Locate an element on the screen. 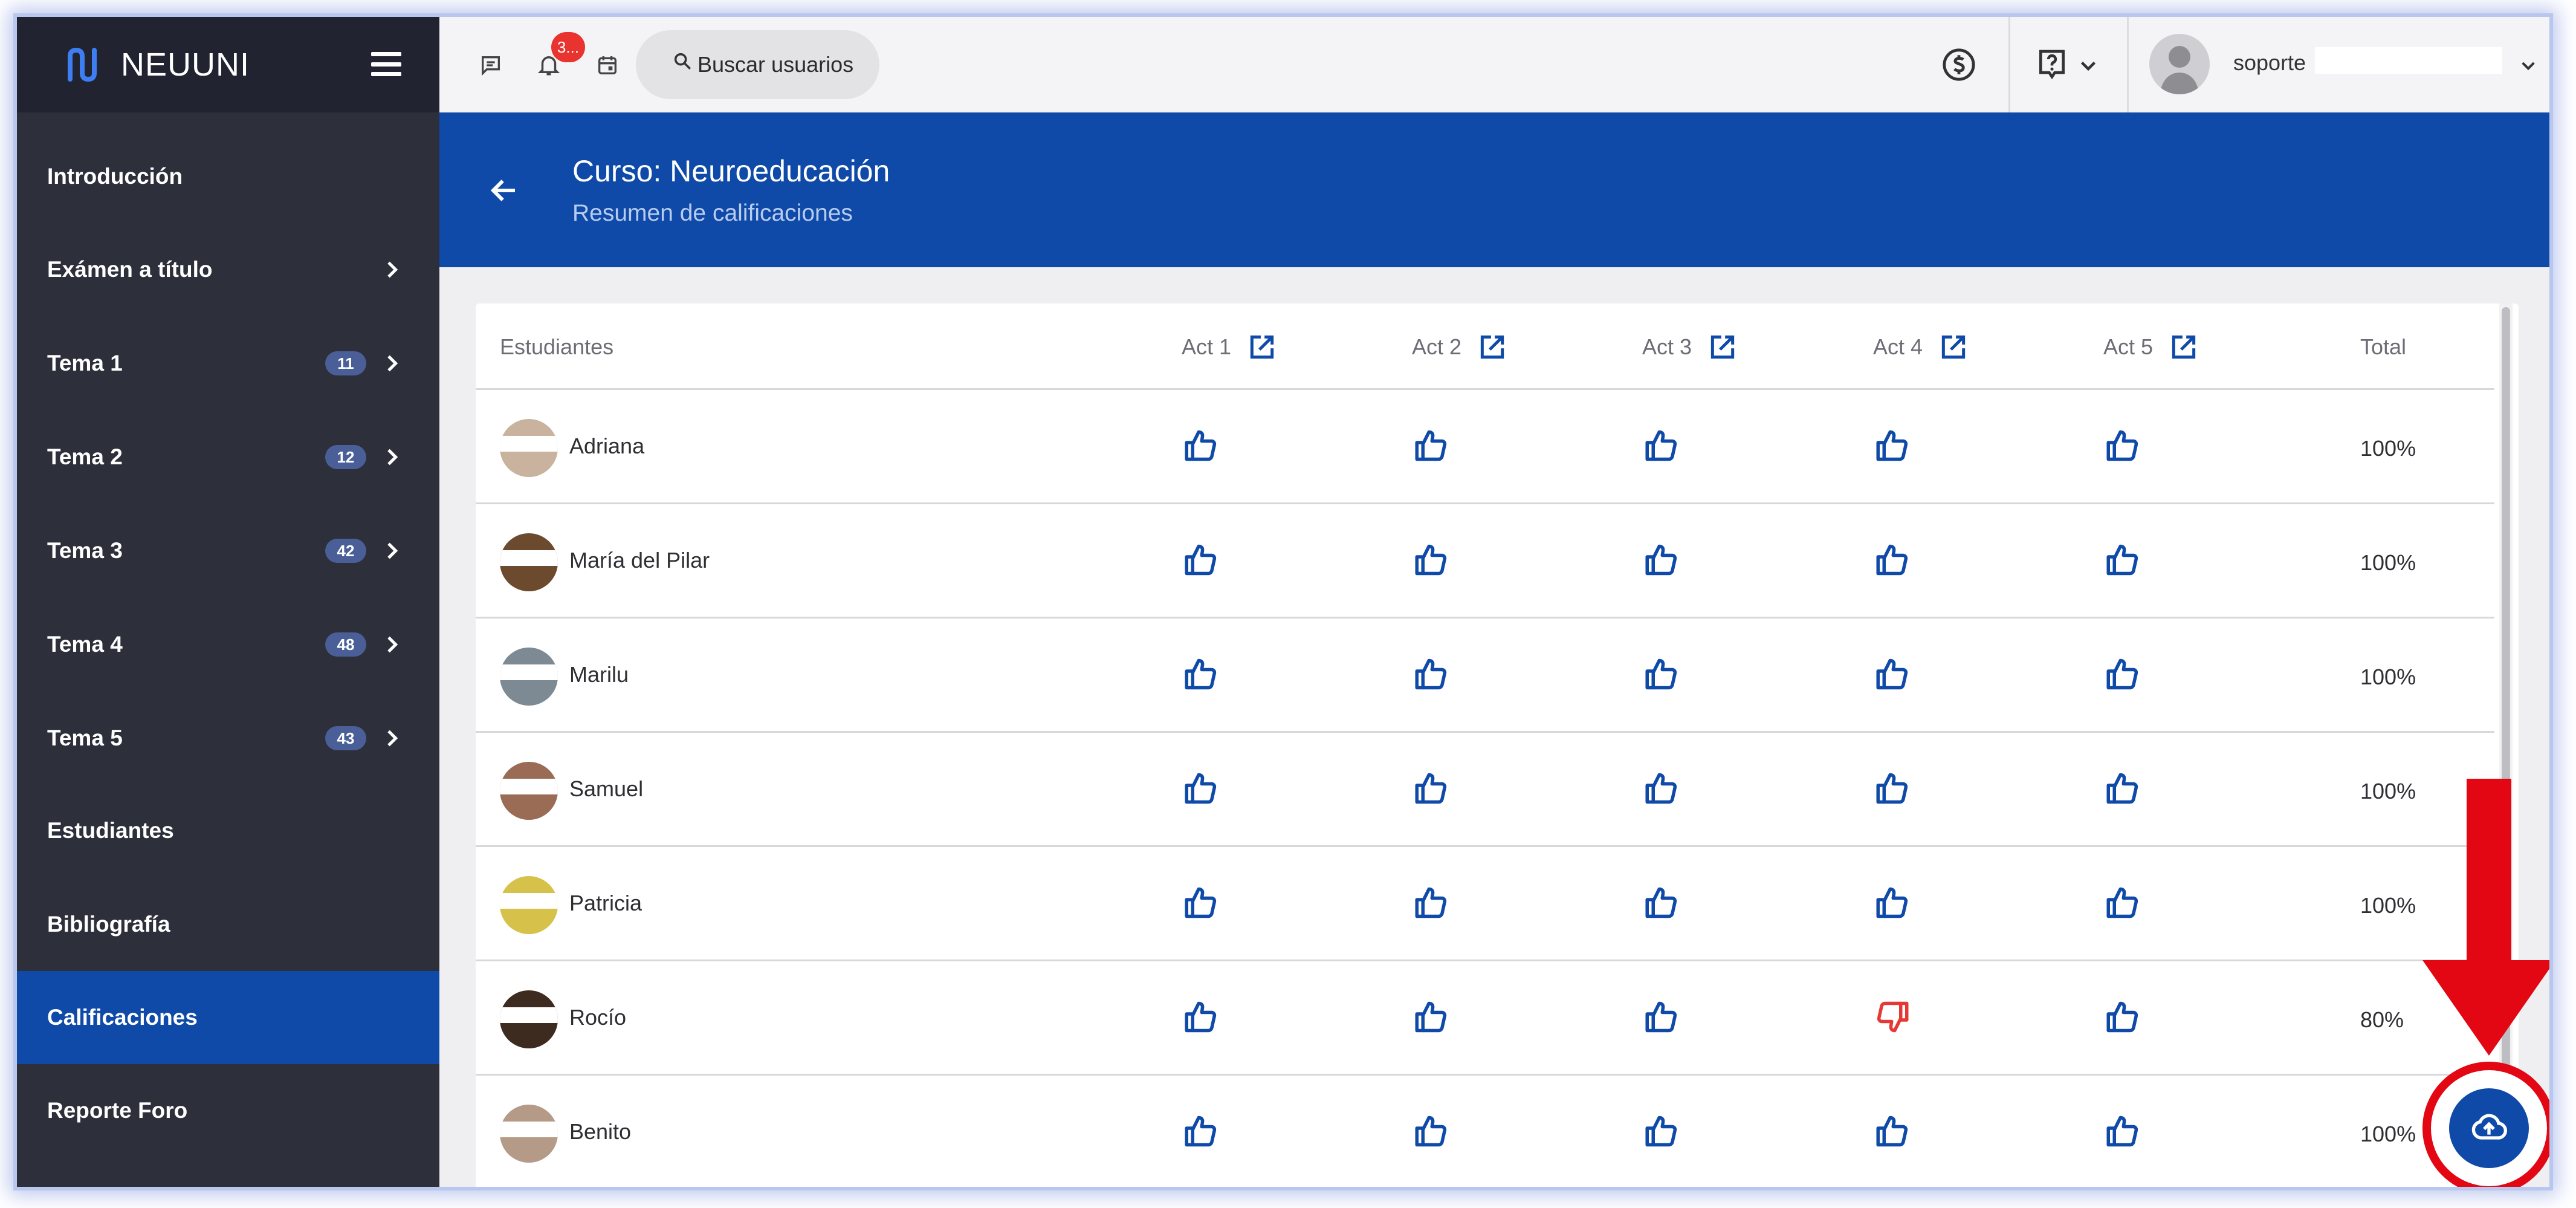 The image size is (2576, 1208). sidebar-item-label: Exámen a título is located at coordinates (130, 269).